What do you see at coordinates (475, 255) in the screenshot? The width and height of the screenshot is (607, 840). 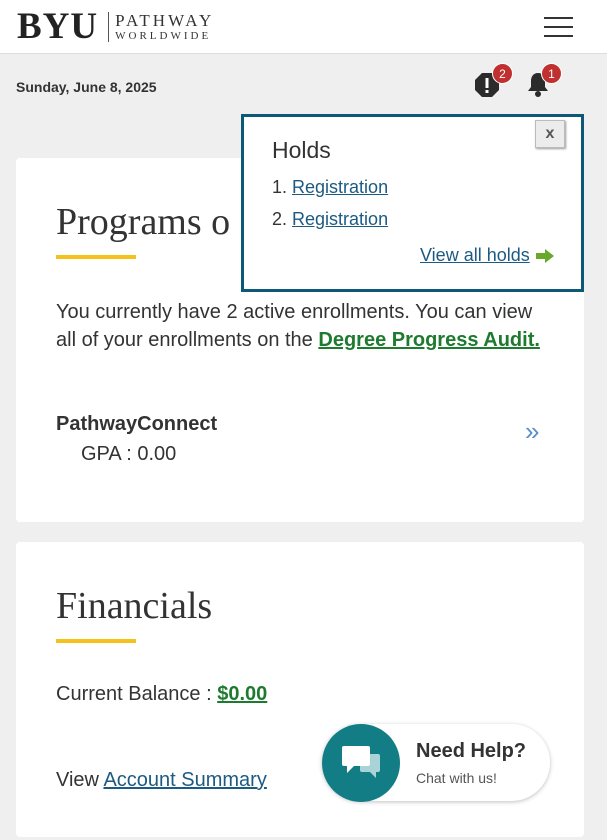 I see `view-all-holds-label: View all holds` at bounding box center [475, 255].